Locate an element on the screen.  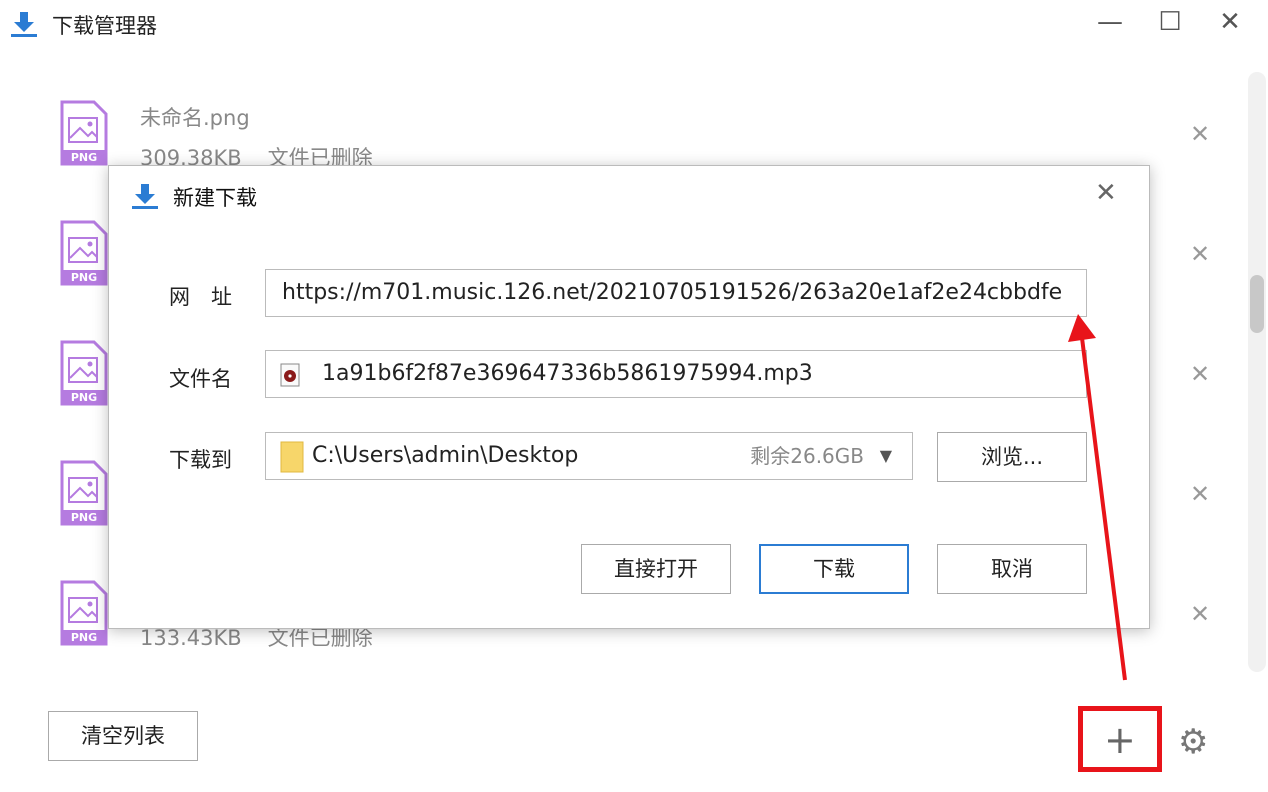
free-space: 剩余26.6GB is located at coordinates (807, 456).